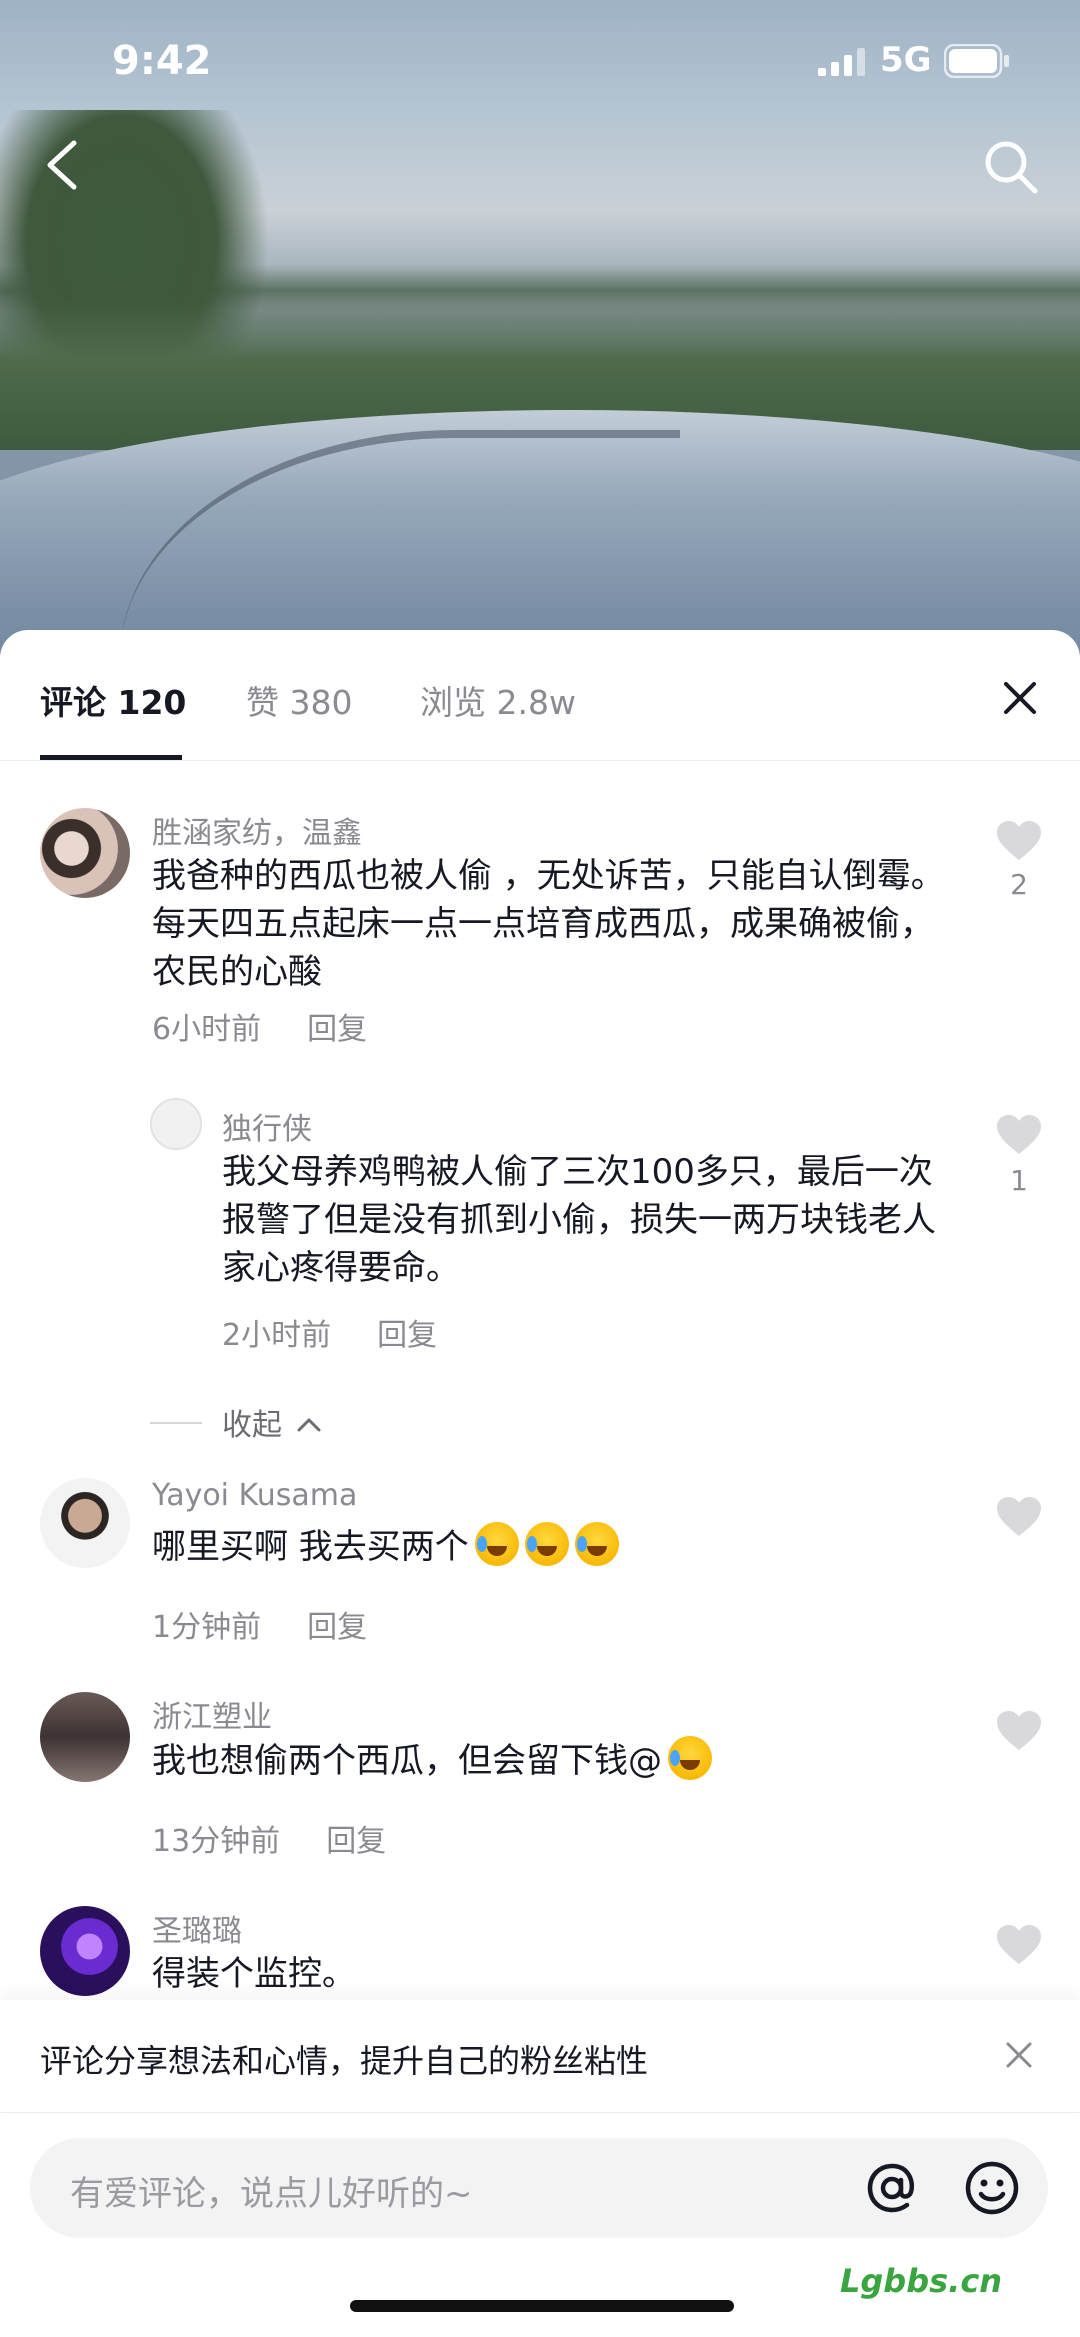 The width and height of the screenshot is (1080, 2337). What do you see at coordinates (212, 1714) in the screenshot?
I see `comment-author: 浙江塑业` at bounding box center [212, 1714].